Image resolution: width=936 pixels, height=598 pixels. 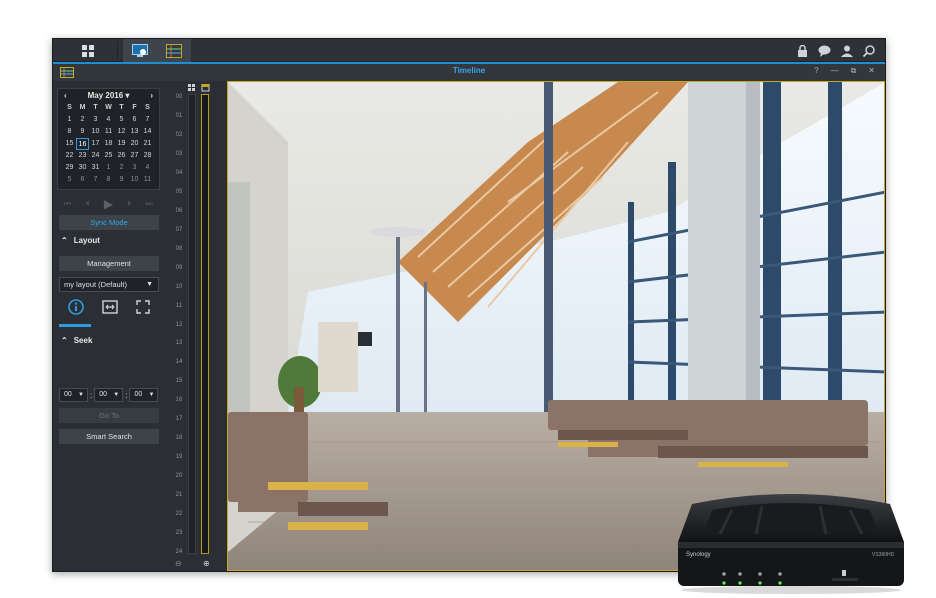 I want to click on user-icon, so click(x=847, y=51).